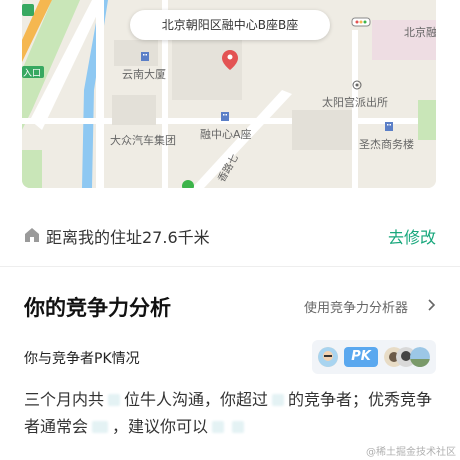  Describe the element at coordinates (420, 32) in the screenshot. I see `map-label-beijing-corner: 北京融` at that location.